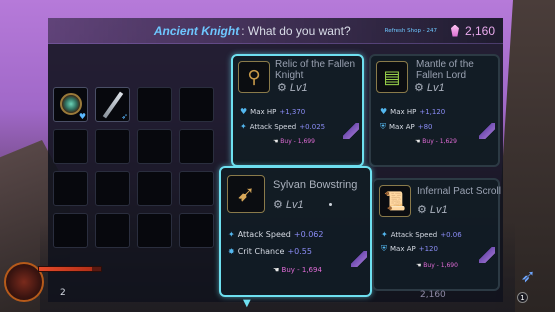  I want to click on item-price: ☚ Buy - 1,694, so click(297, 270).